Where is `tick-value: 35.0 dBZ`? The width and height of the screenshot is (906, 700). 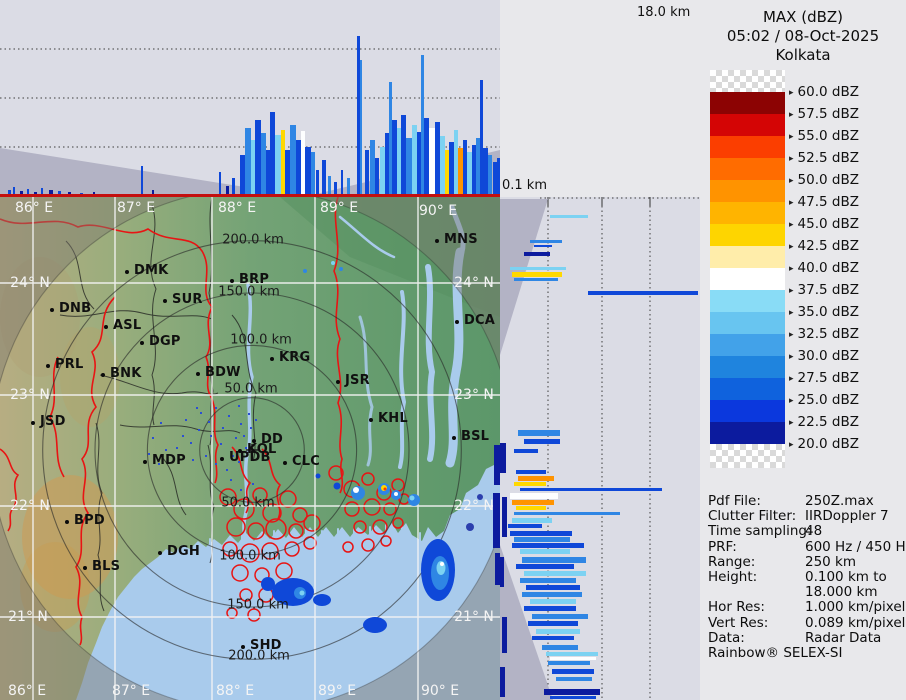
tick-value: 35.0 dBZ is located at coordinates (828, 312).